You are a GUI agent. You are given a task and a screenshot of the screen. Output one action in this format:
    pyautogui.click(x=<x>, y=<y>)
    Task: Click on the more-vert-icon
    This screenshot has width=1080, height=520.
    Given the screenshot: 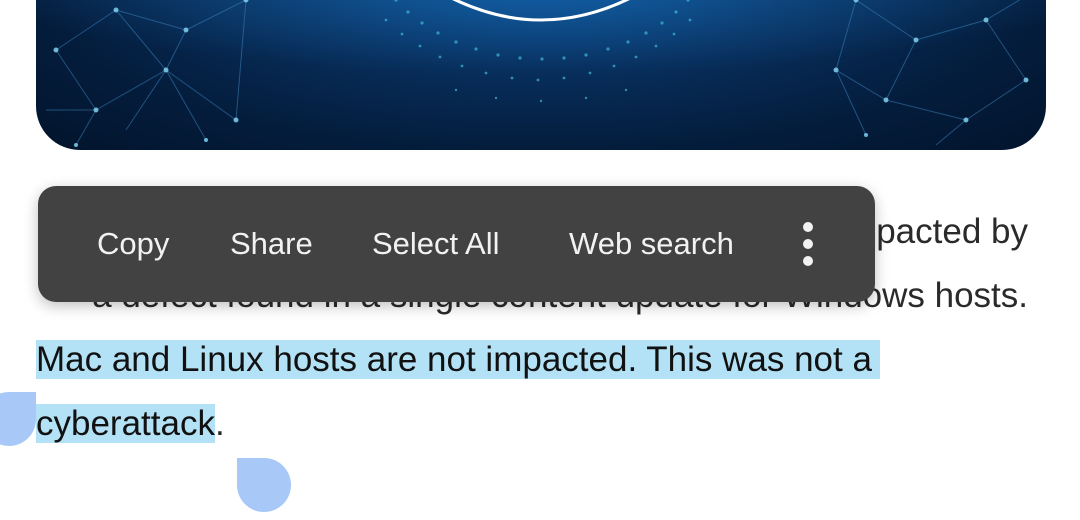 What is the action you would take?
    pyautogui.click(x=808, y=244)
    